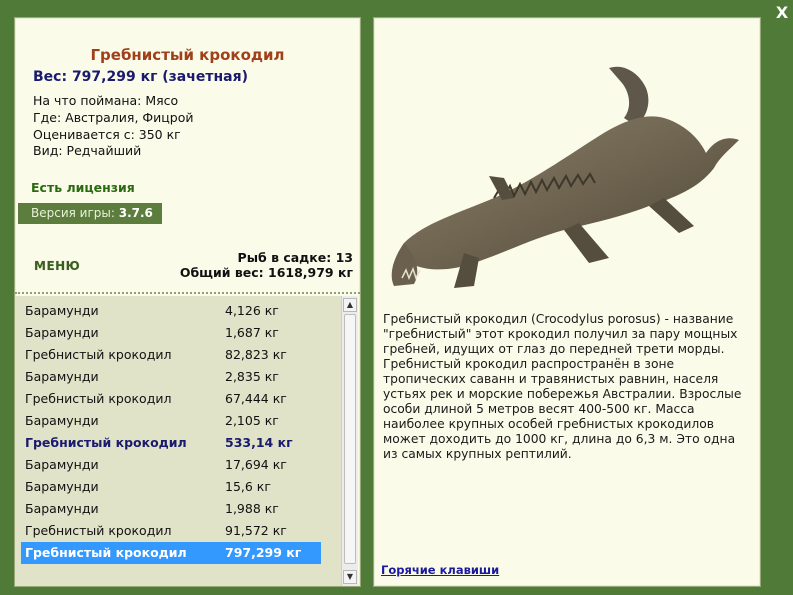 Image resolution: width=793 pixels, height=595 pixels. I want to click on list-item: Гребнистый крокодил 797,299 кг, so click(171, 553).